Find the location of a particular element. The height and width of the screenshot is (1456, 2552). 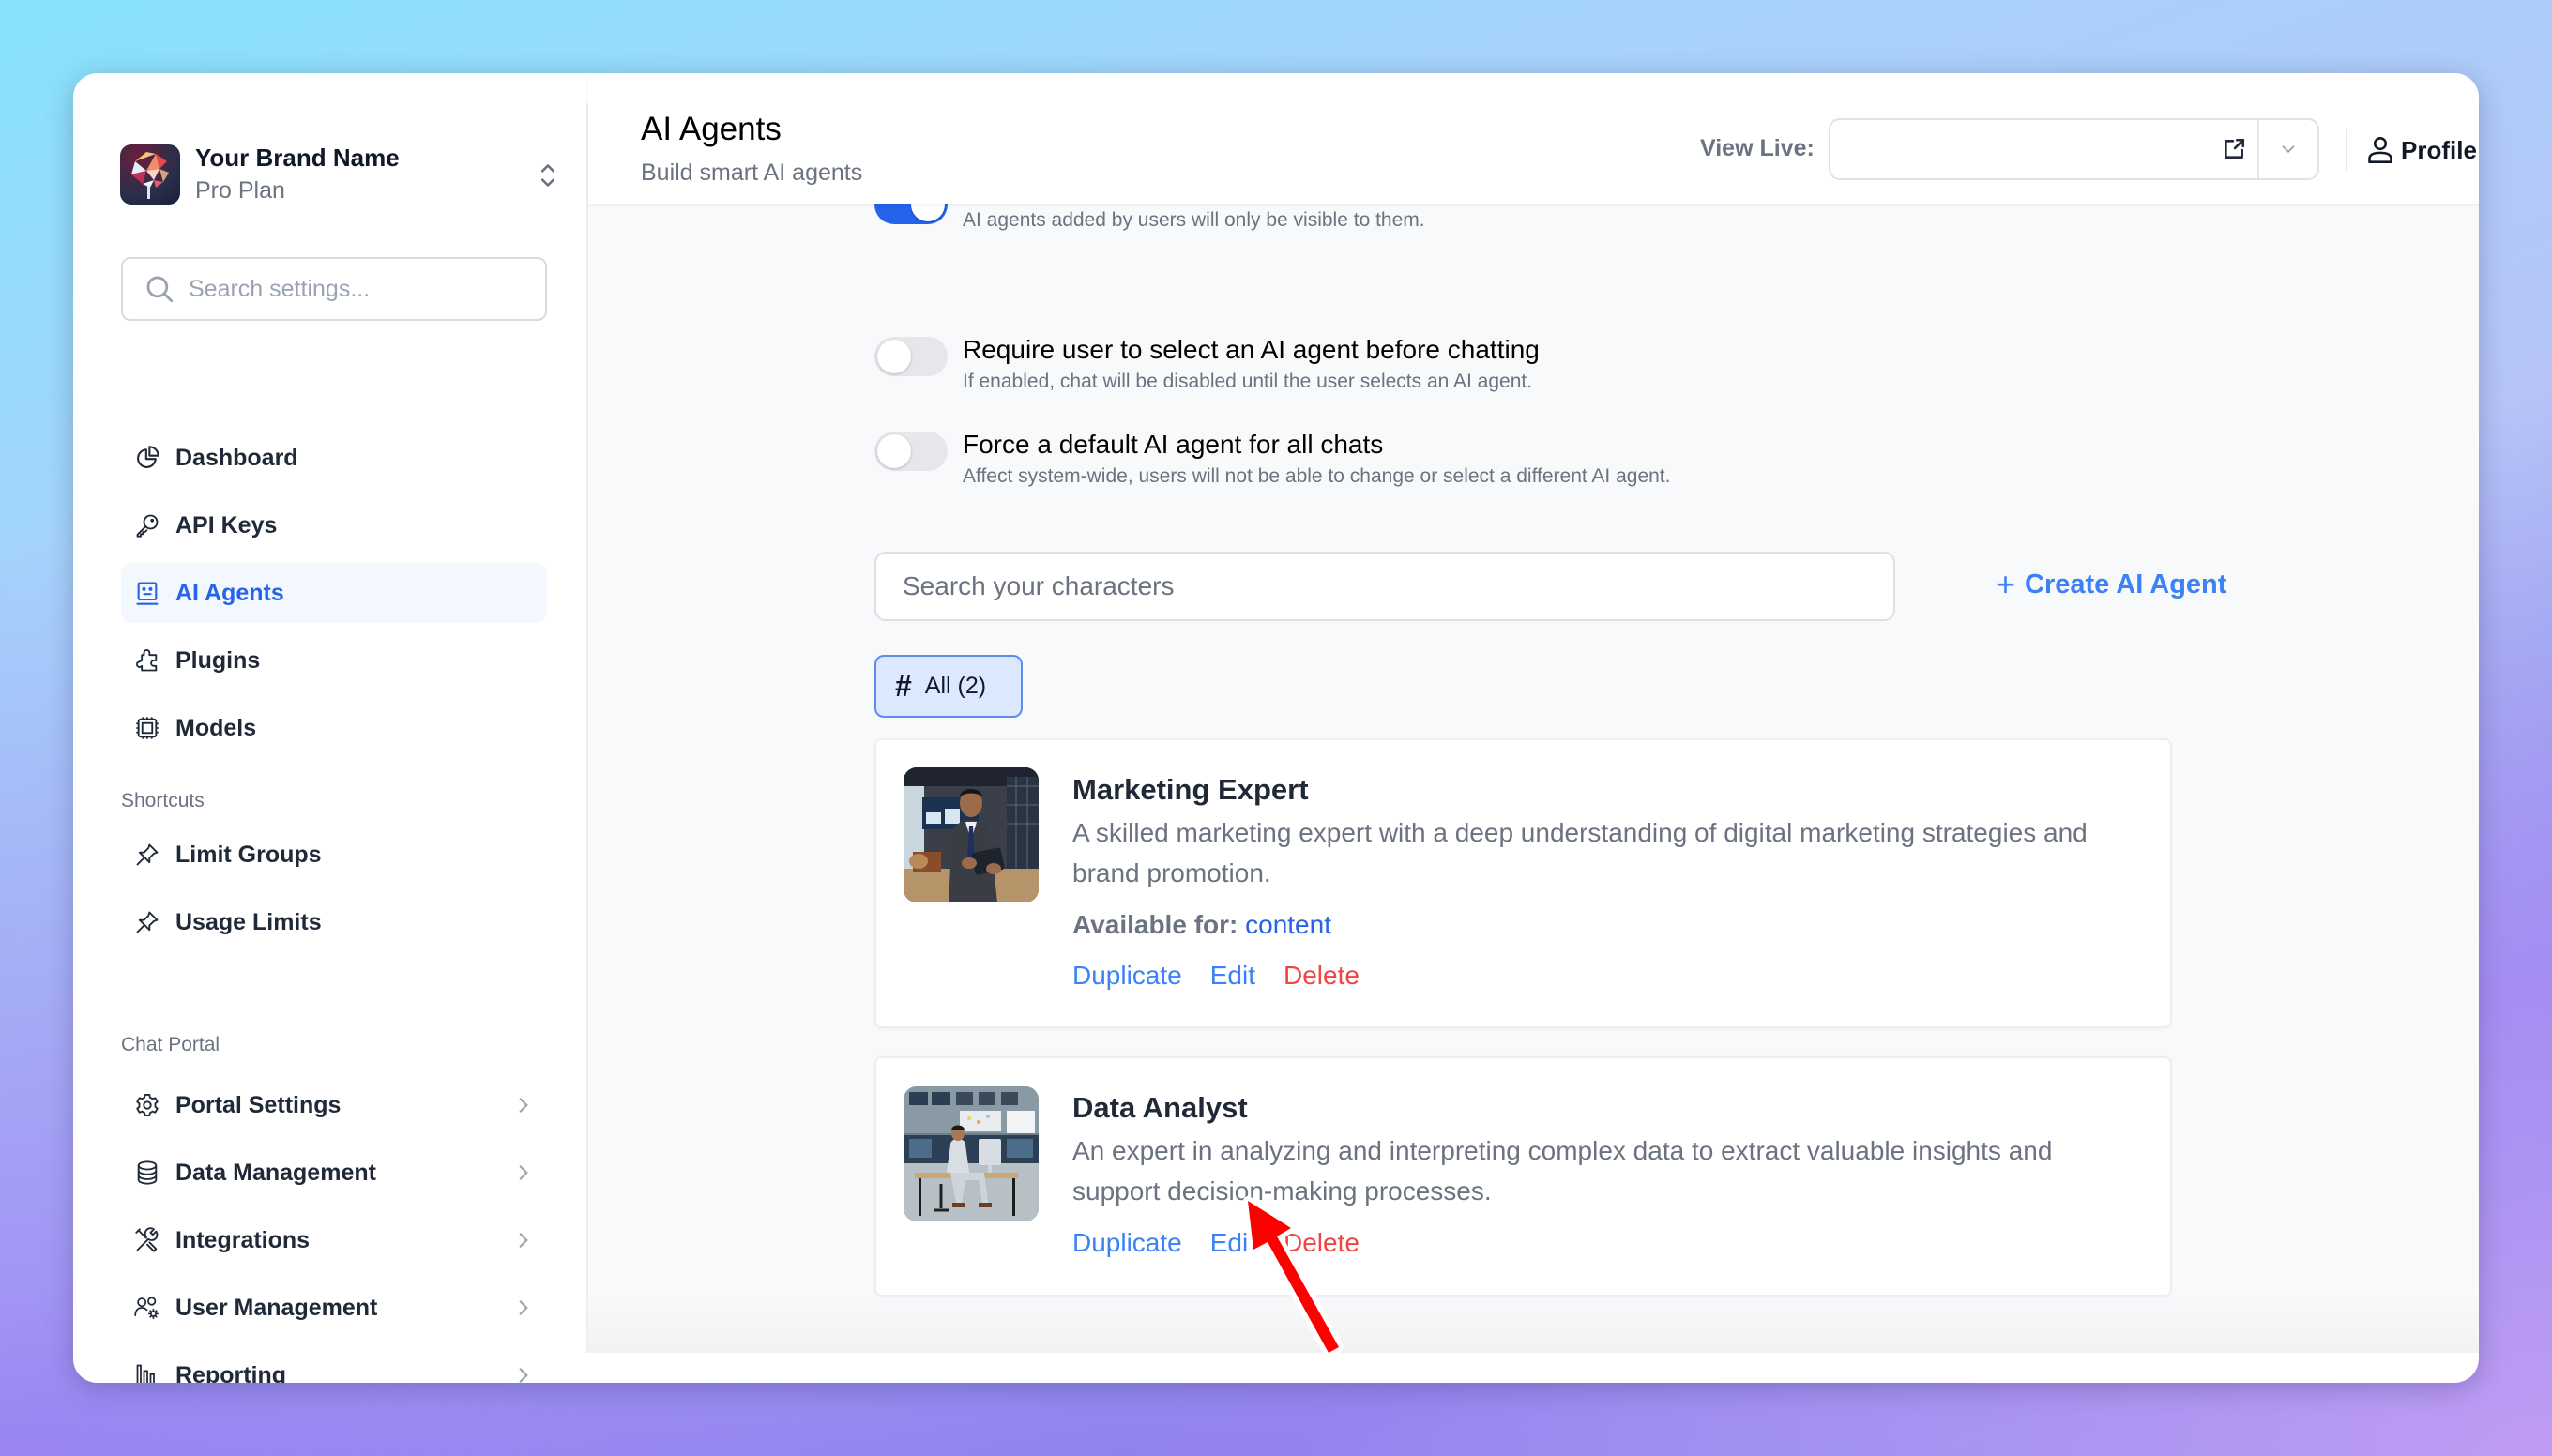

user-icon is located at coordinates (2380, 150).